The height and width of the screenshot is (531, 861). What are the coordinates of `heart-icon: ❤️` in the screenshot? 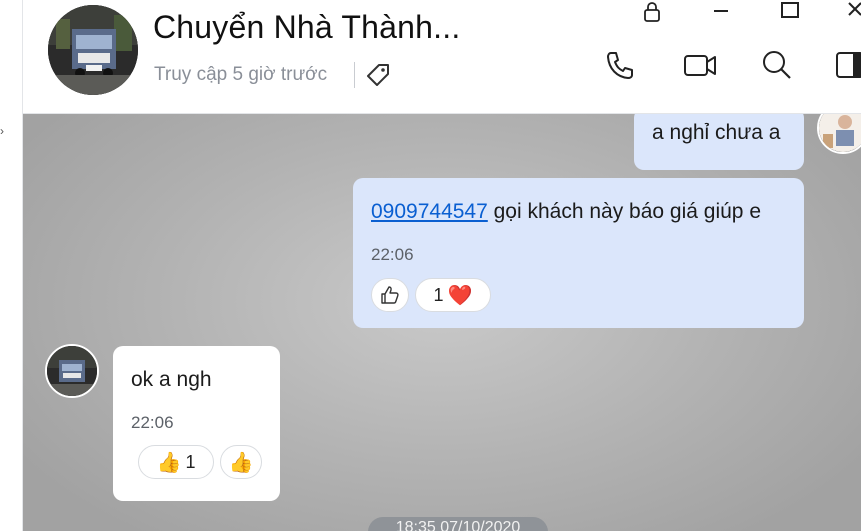 It's located at (460, 295).